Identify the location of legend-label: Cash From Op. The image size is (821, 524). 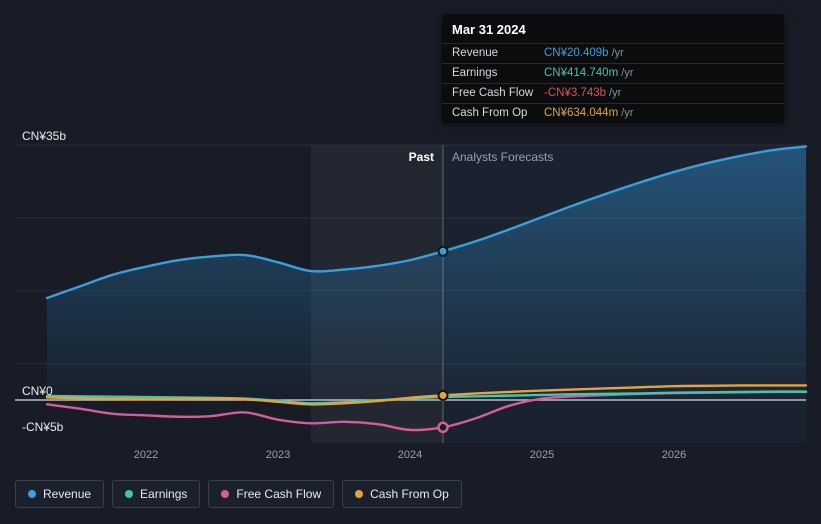
(409, 494).